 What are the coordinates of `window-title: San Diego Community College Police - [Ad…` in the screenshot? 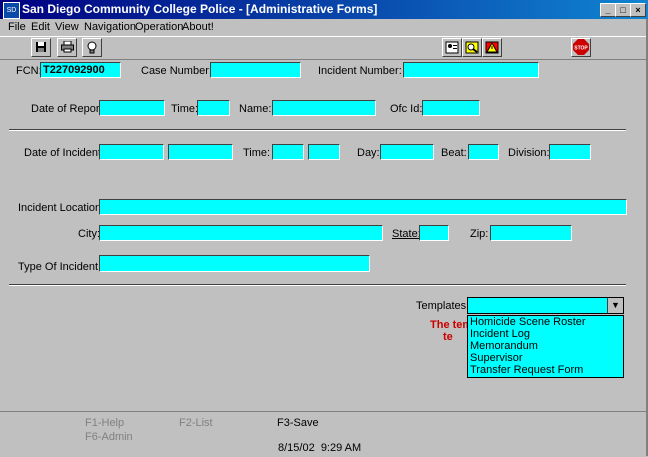 It's located at (200, 9).